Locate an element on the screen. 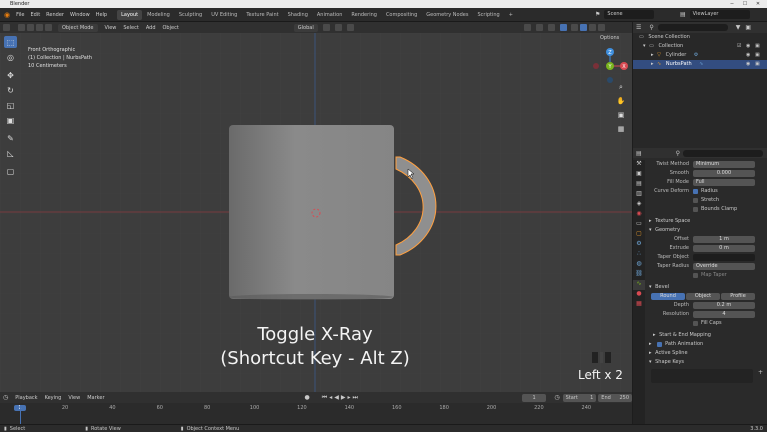  outliner-row-cylinder: ▸ ▽ Cylinder ⚙ ◉ ▣ is located at coordinates (700, 55).